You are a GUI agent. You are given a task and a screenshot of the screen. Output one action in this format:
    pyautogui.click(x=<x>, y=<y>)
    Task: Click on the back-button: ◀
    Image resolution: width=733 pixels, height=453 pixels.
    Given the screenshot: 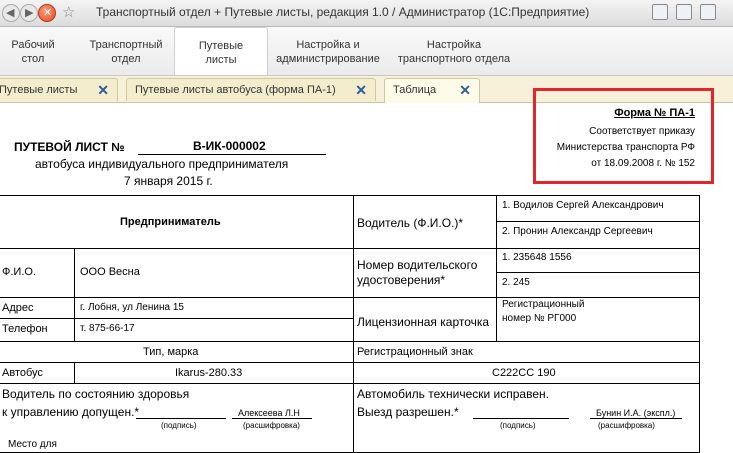 What is the action you would take?
    pyautogui.click(x=11, y=13)
    